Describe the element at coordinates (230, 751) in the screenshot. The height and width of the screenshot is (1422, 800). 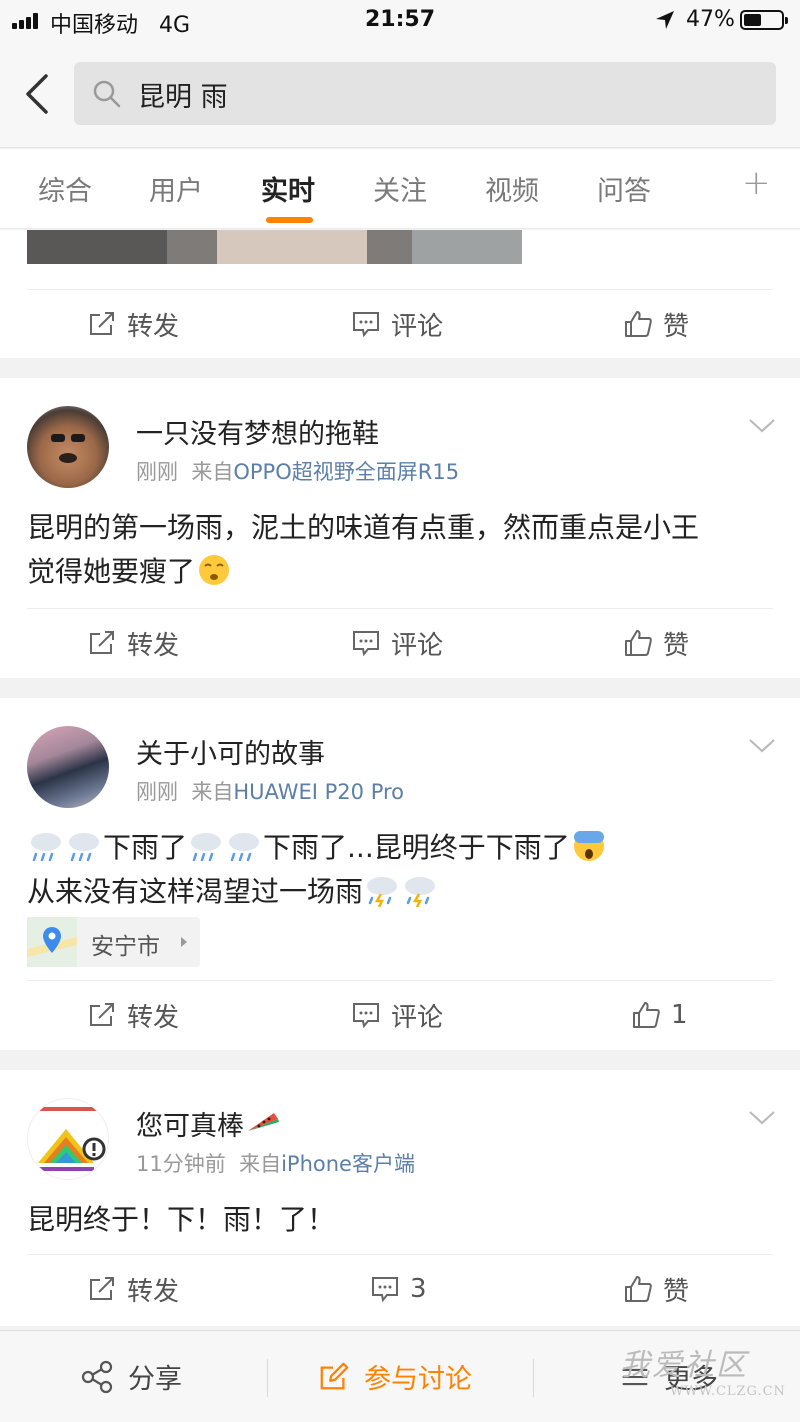
I see `username: 关于小可的故事` at that location.